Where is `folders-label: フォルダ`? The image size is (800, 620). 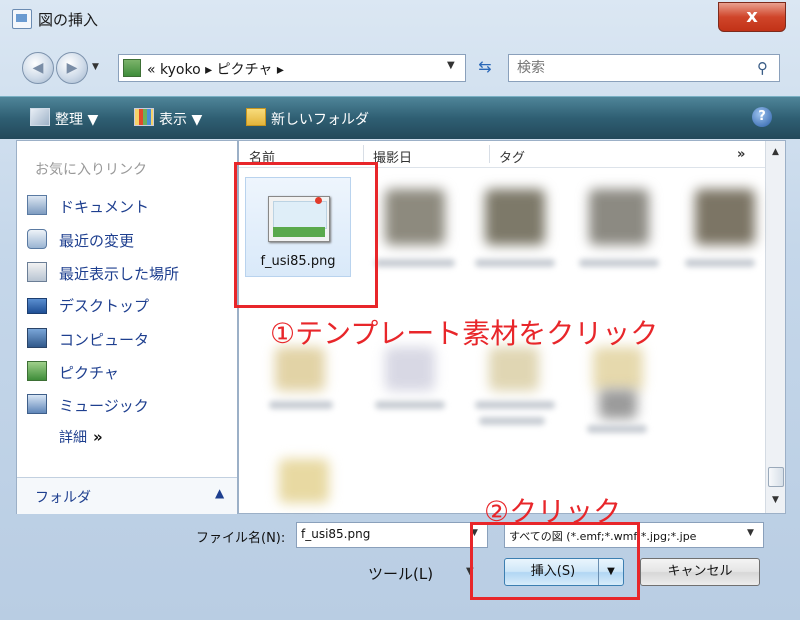
folders-label: フォルダ is located at coordinates (63, 498).